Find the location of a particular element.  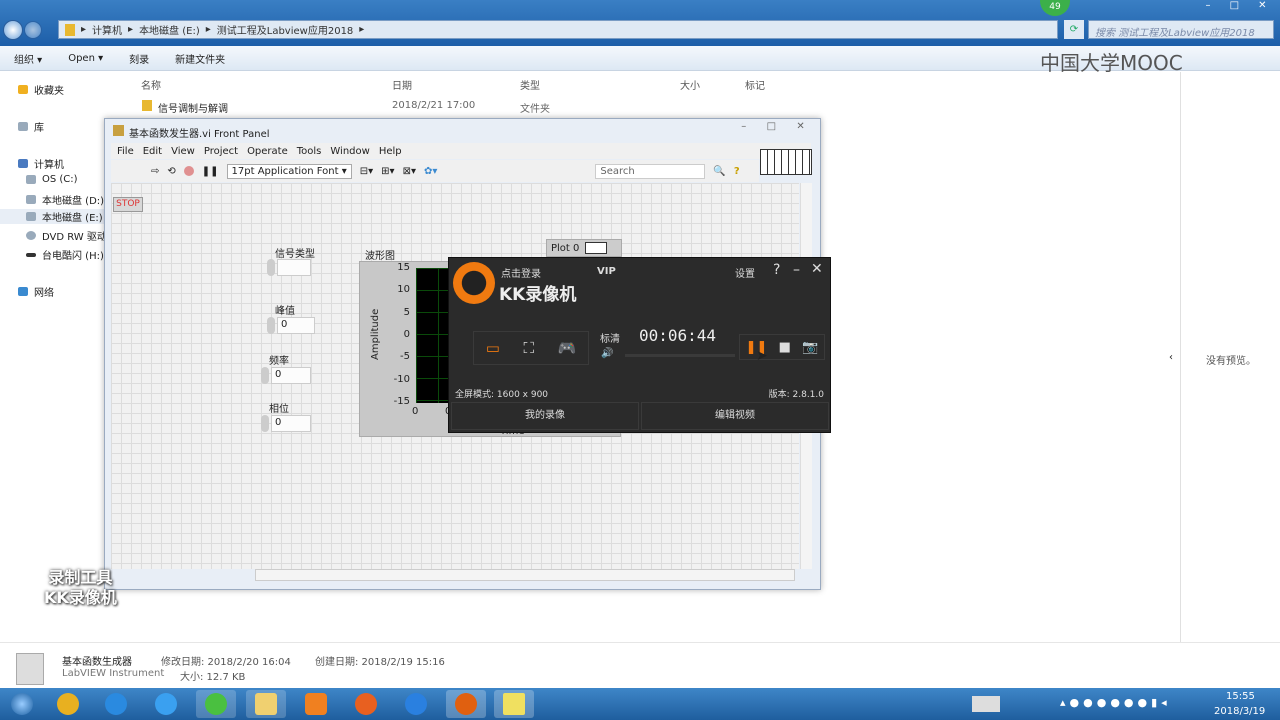

volume-icon: 🔊 is located at coordinates (607, 353).